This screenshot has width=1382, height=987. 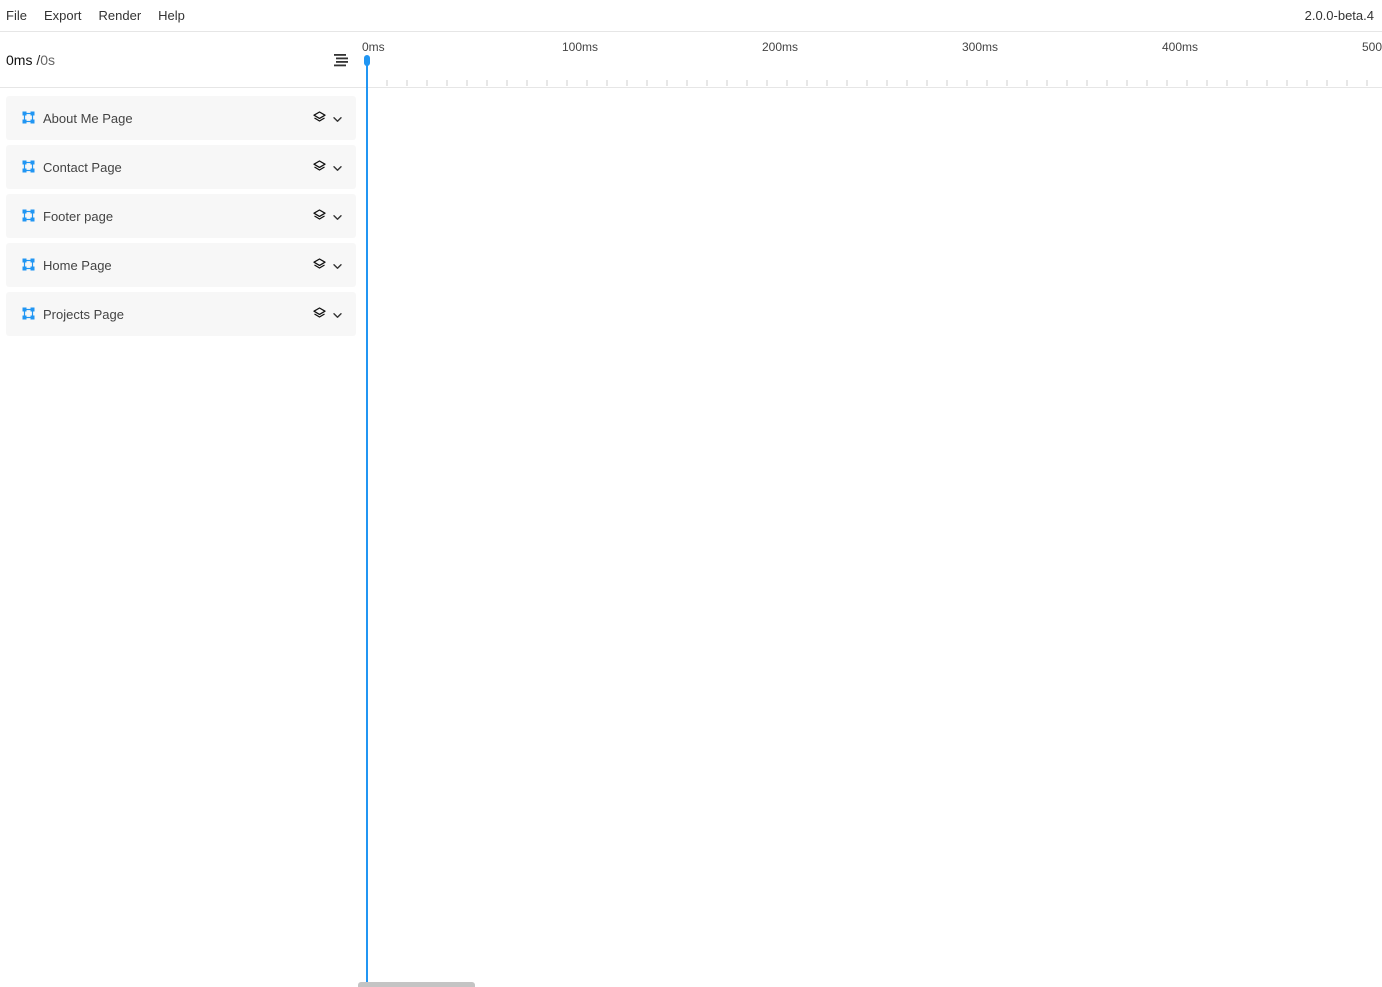 What do you see at coordinates (181, 314) in the screenshot?
I see `layer-row: Projects Page` at bounding box center [181, 314].